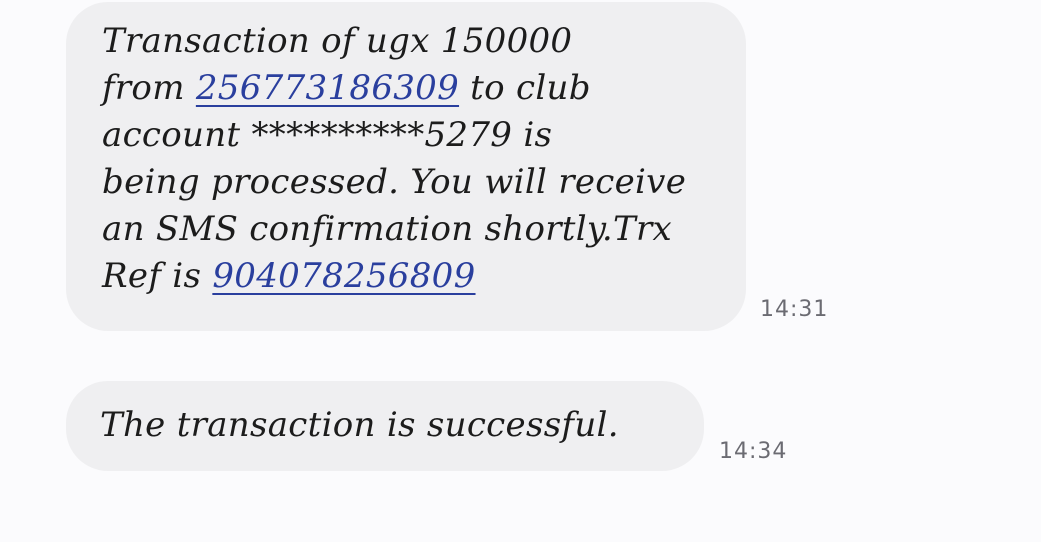  What do you see at coordinates (525, 88) in the screenshot?
I see `message-text: to club` at bounding box center [525, 88].